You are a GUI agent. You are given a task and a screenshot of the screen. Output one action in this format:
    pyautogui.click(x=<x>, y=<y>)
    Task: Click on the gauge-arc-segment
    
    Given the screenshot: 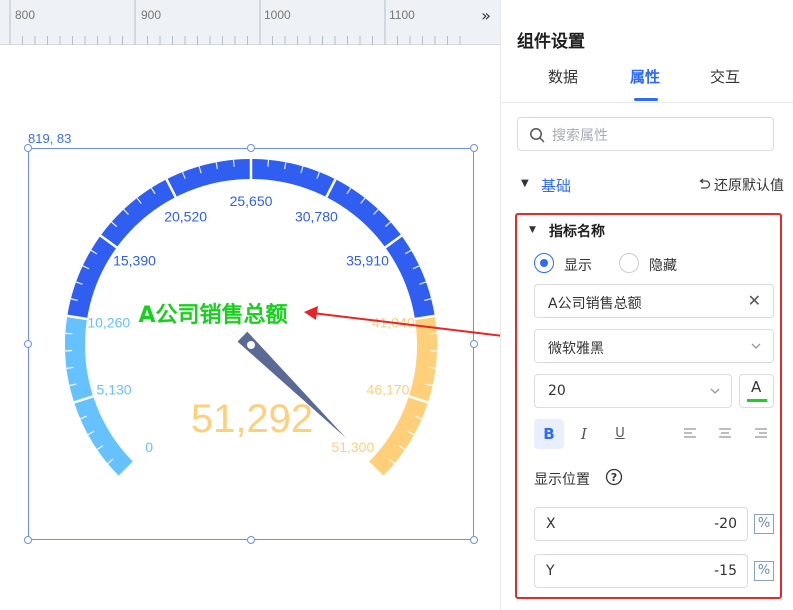 What is the action you would take?
    pyautogui.click(x=251, y=239)
    